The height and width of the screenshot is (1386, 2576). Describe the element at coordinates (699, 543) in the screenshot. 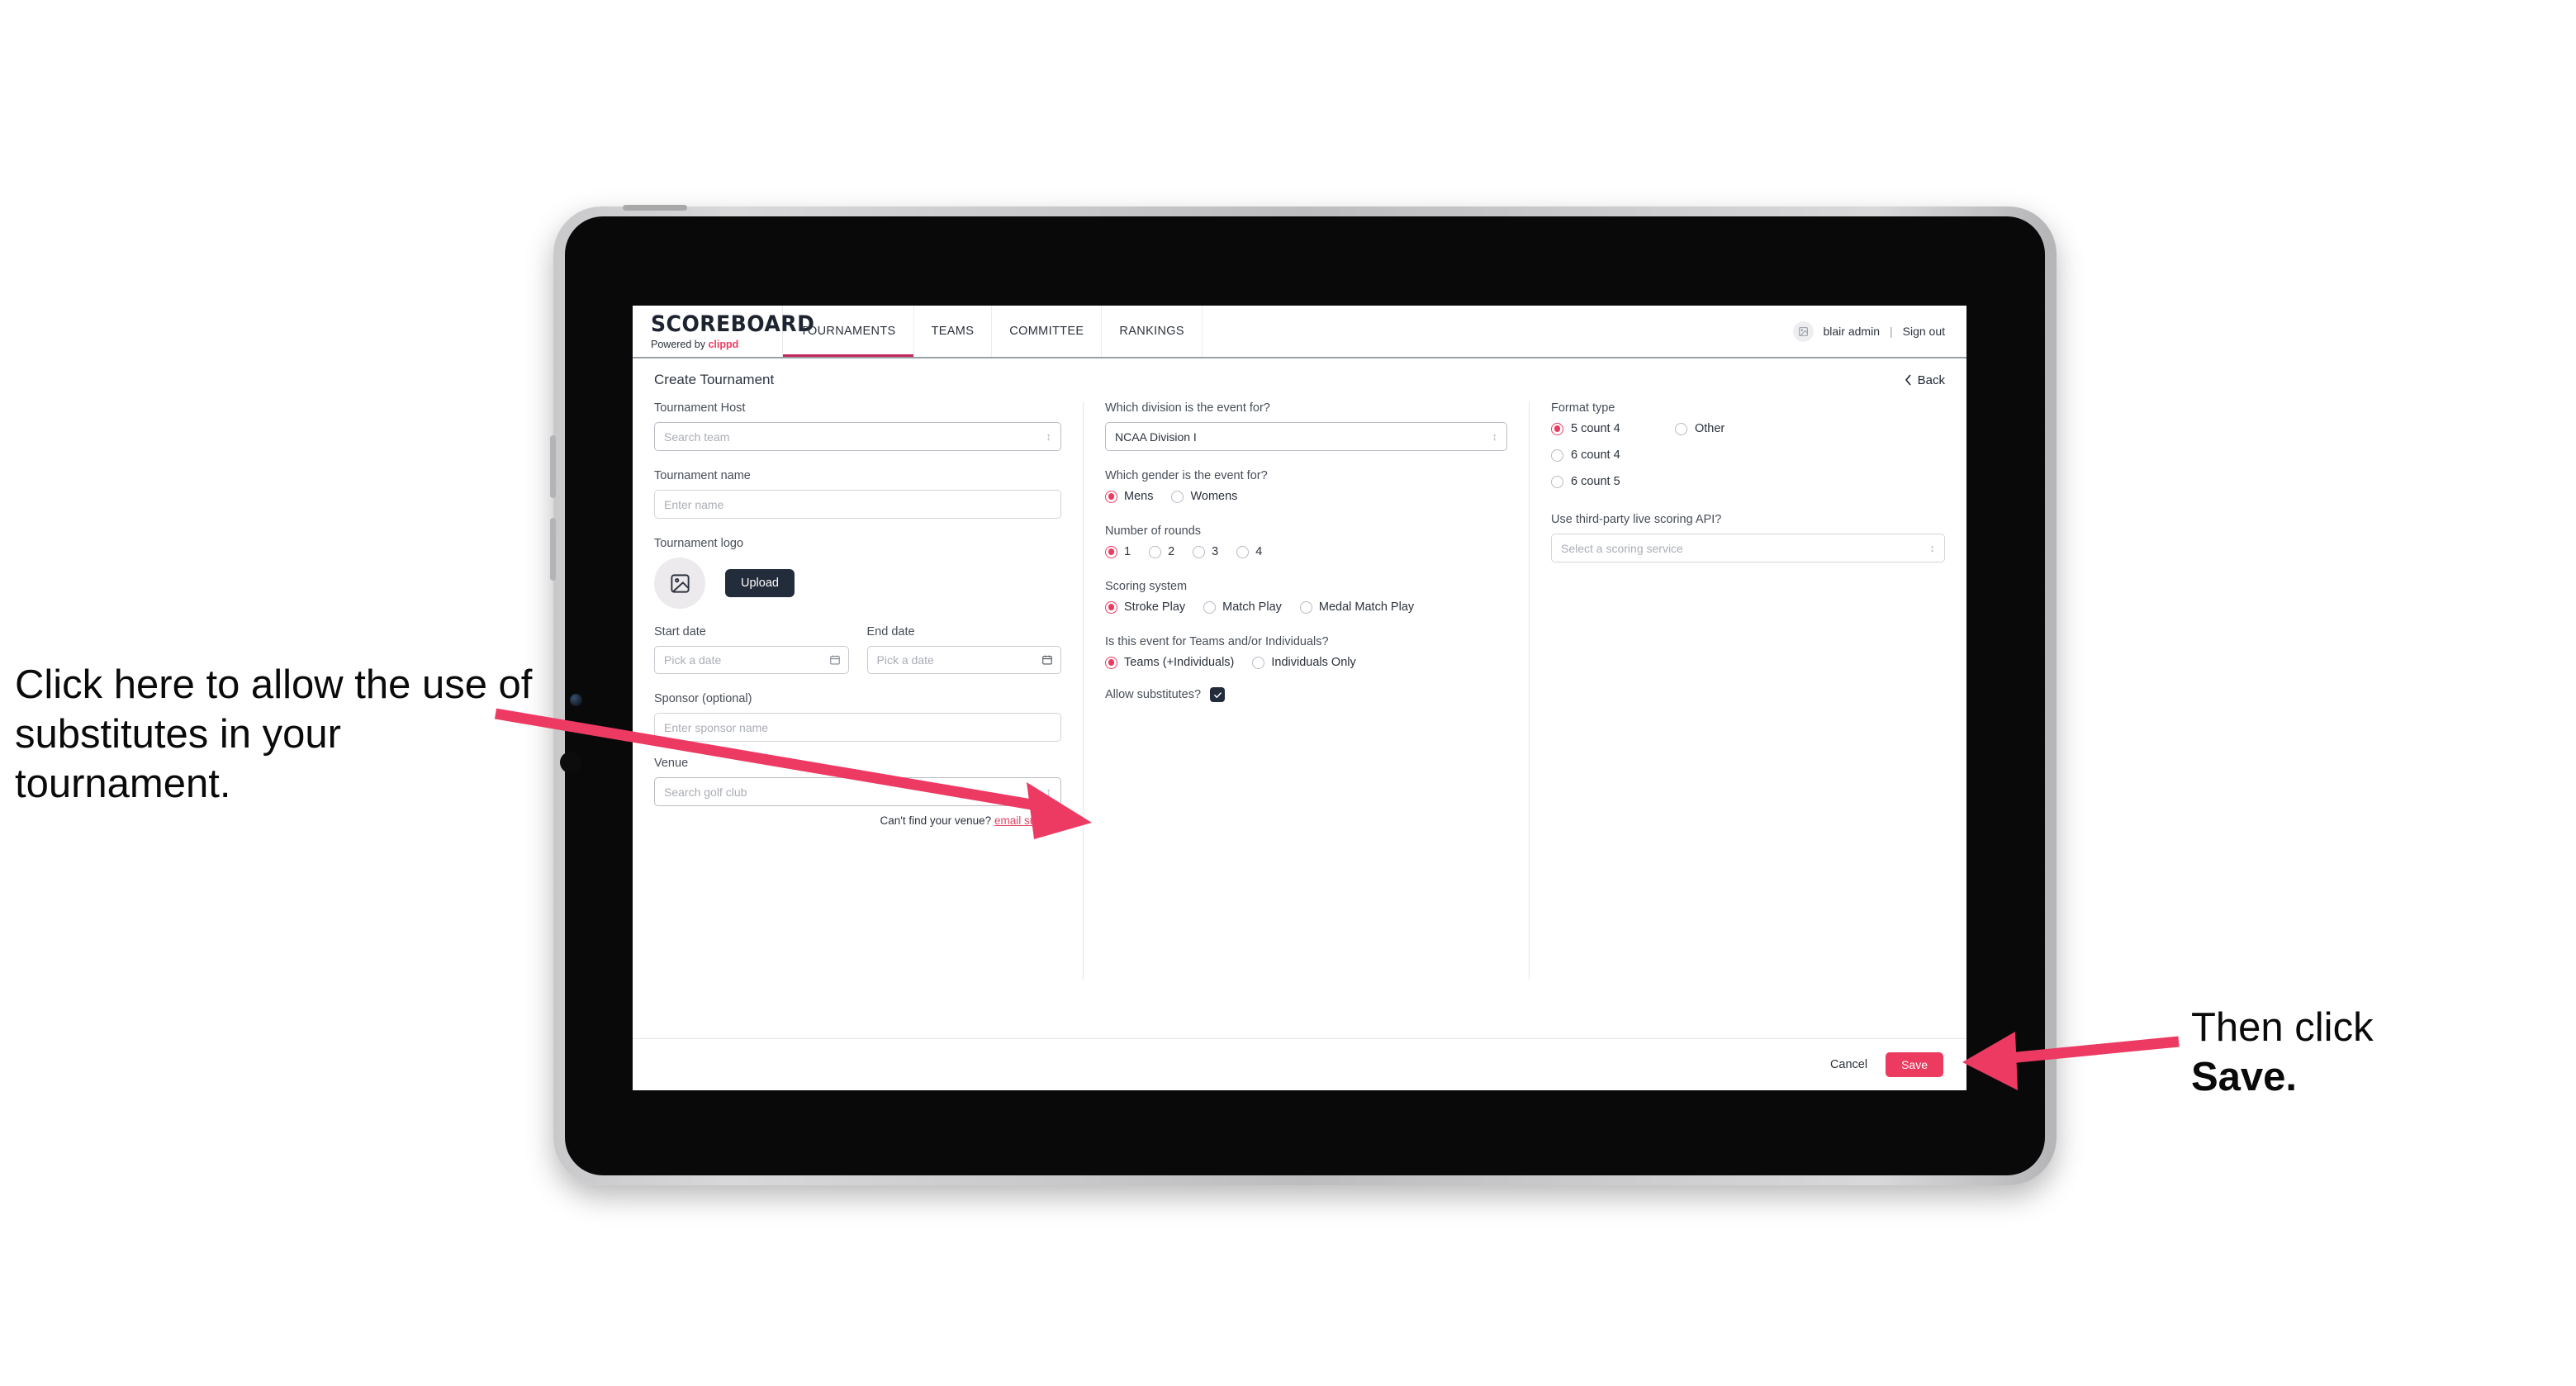

I see `tournament-logo-label: Tournament logo` at that location.